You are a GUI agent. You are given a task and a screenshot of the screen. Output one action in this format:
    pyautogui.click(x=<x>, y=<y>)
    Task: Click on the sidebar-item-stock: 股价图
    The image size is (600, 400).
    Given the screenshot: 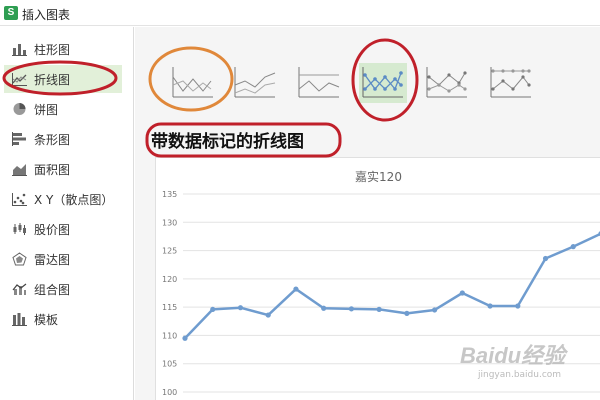 What is the action you would take?
    pyautogui.click(x=66, y=229)
    